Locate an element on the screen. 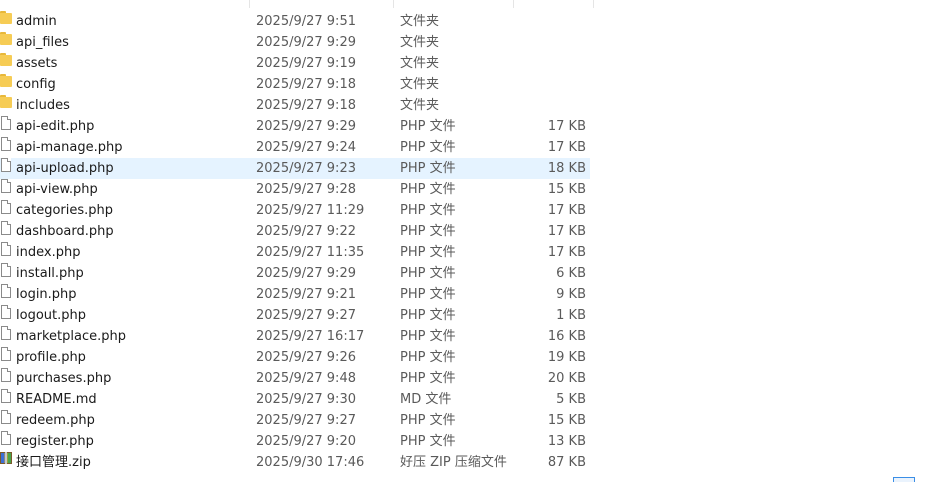 This screenshot has width=929, height=482. file-row: purchases.php 2025/9/27 9:48 PHP 文件 20 KB is located at coordinates (295, 378).